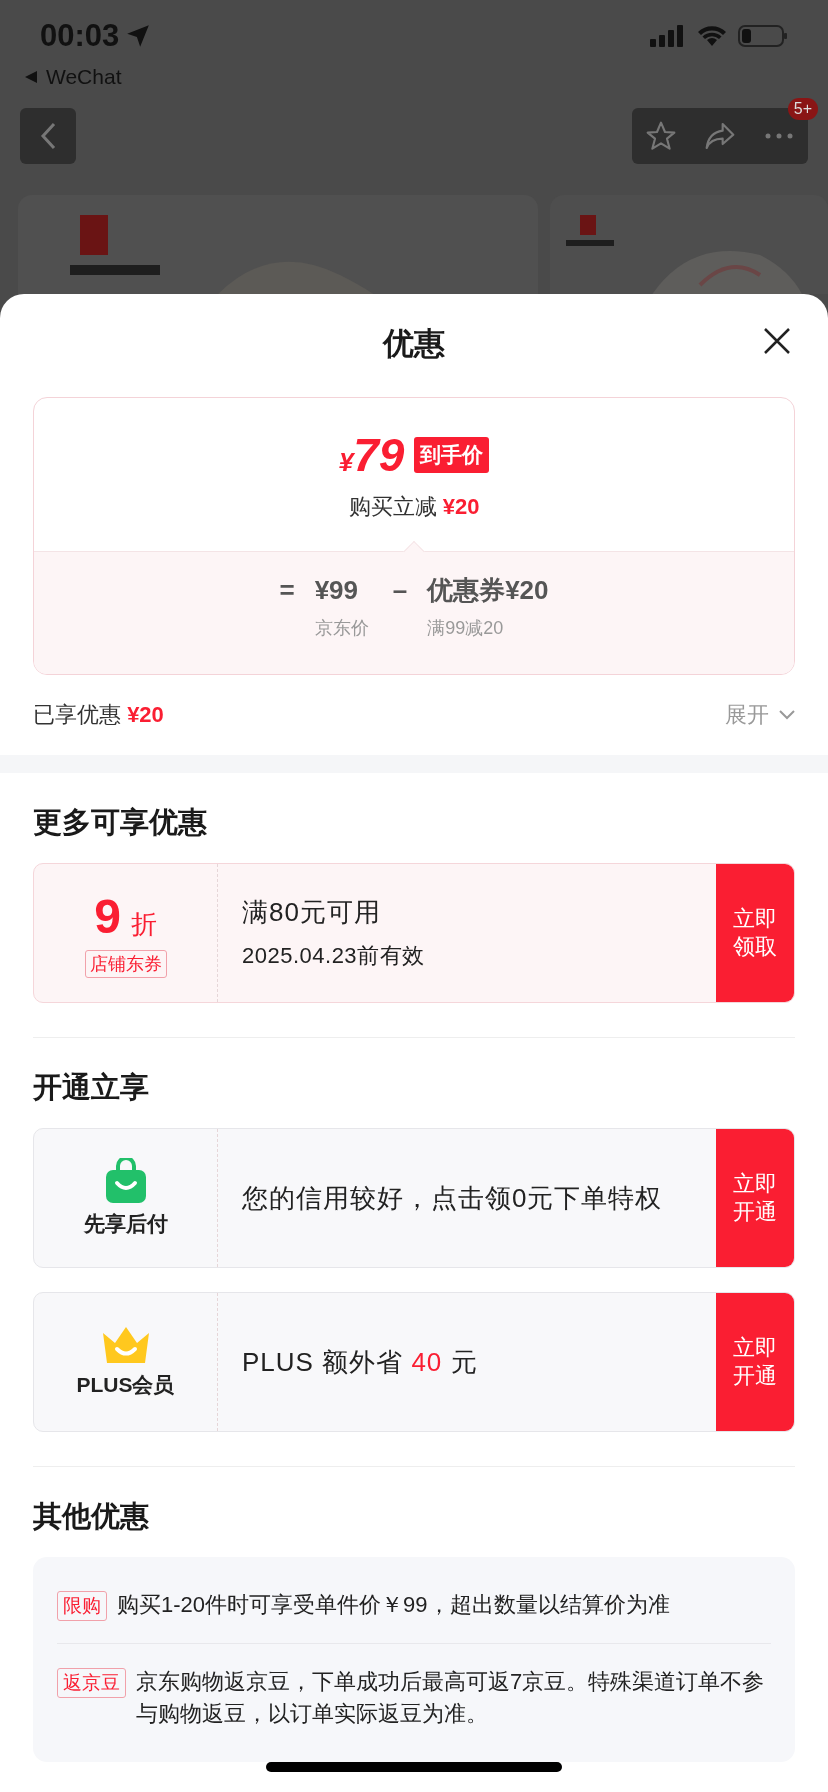  Describe the element at coordinates (488, 590) in the screenshot. I see `formula-value: 优惠券¥20` at that location.